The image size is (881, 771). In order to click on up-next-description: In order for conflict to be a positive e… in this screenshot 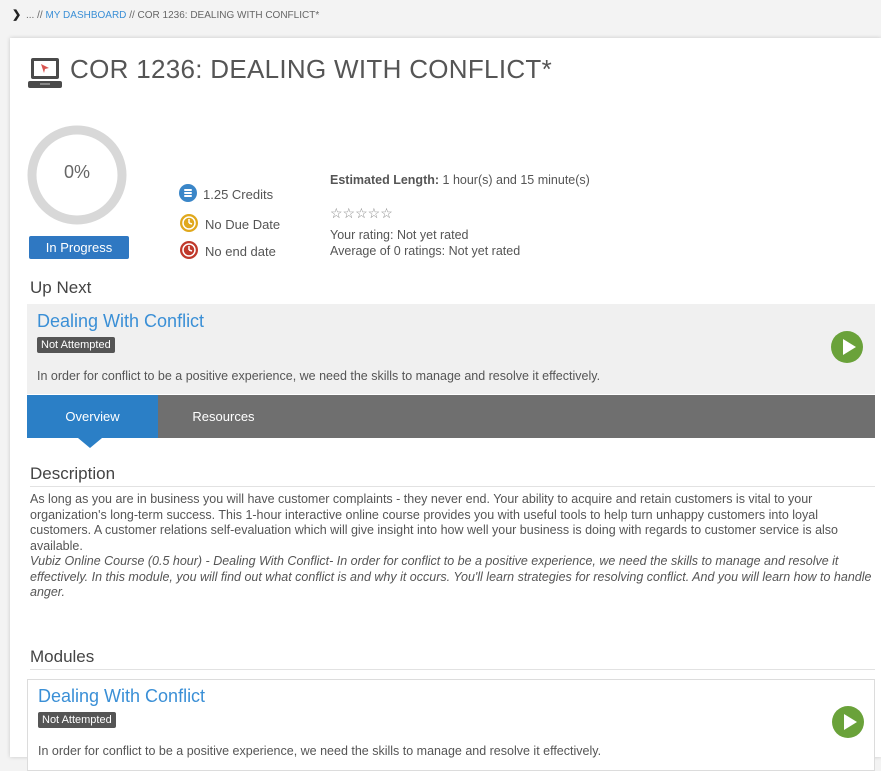, I will do `click(319, 376)`.